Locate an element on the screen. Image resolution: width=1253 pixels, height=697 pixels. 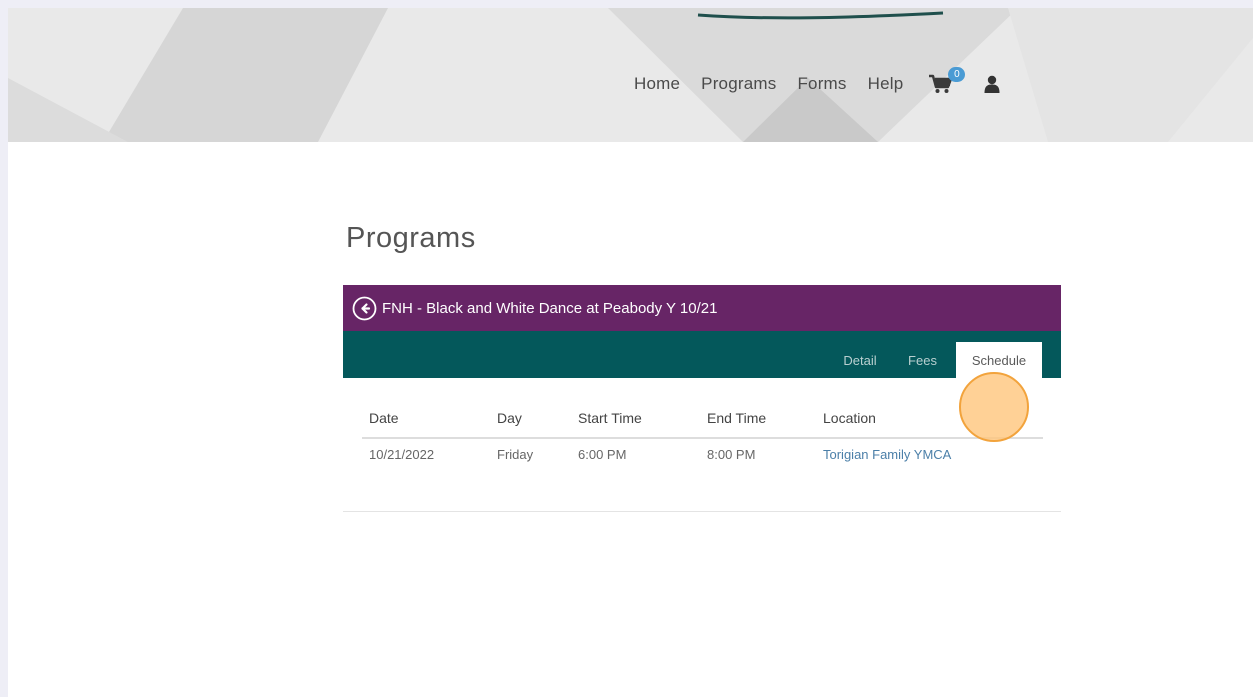
location-link: Torigian Family YMCA is located at coordinates (929, 454).